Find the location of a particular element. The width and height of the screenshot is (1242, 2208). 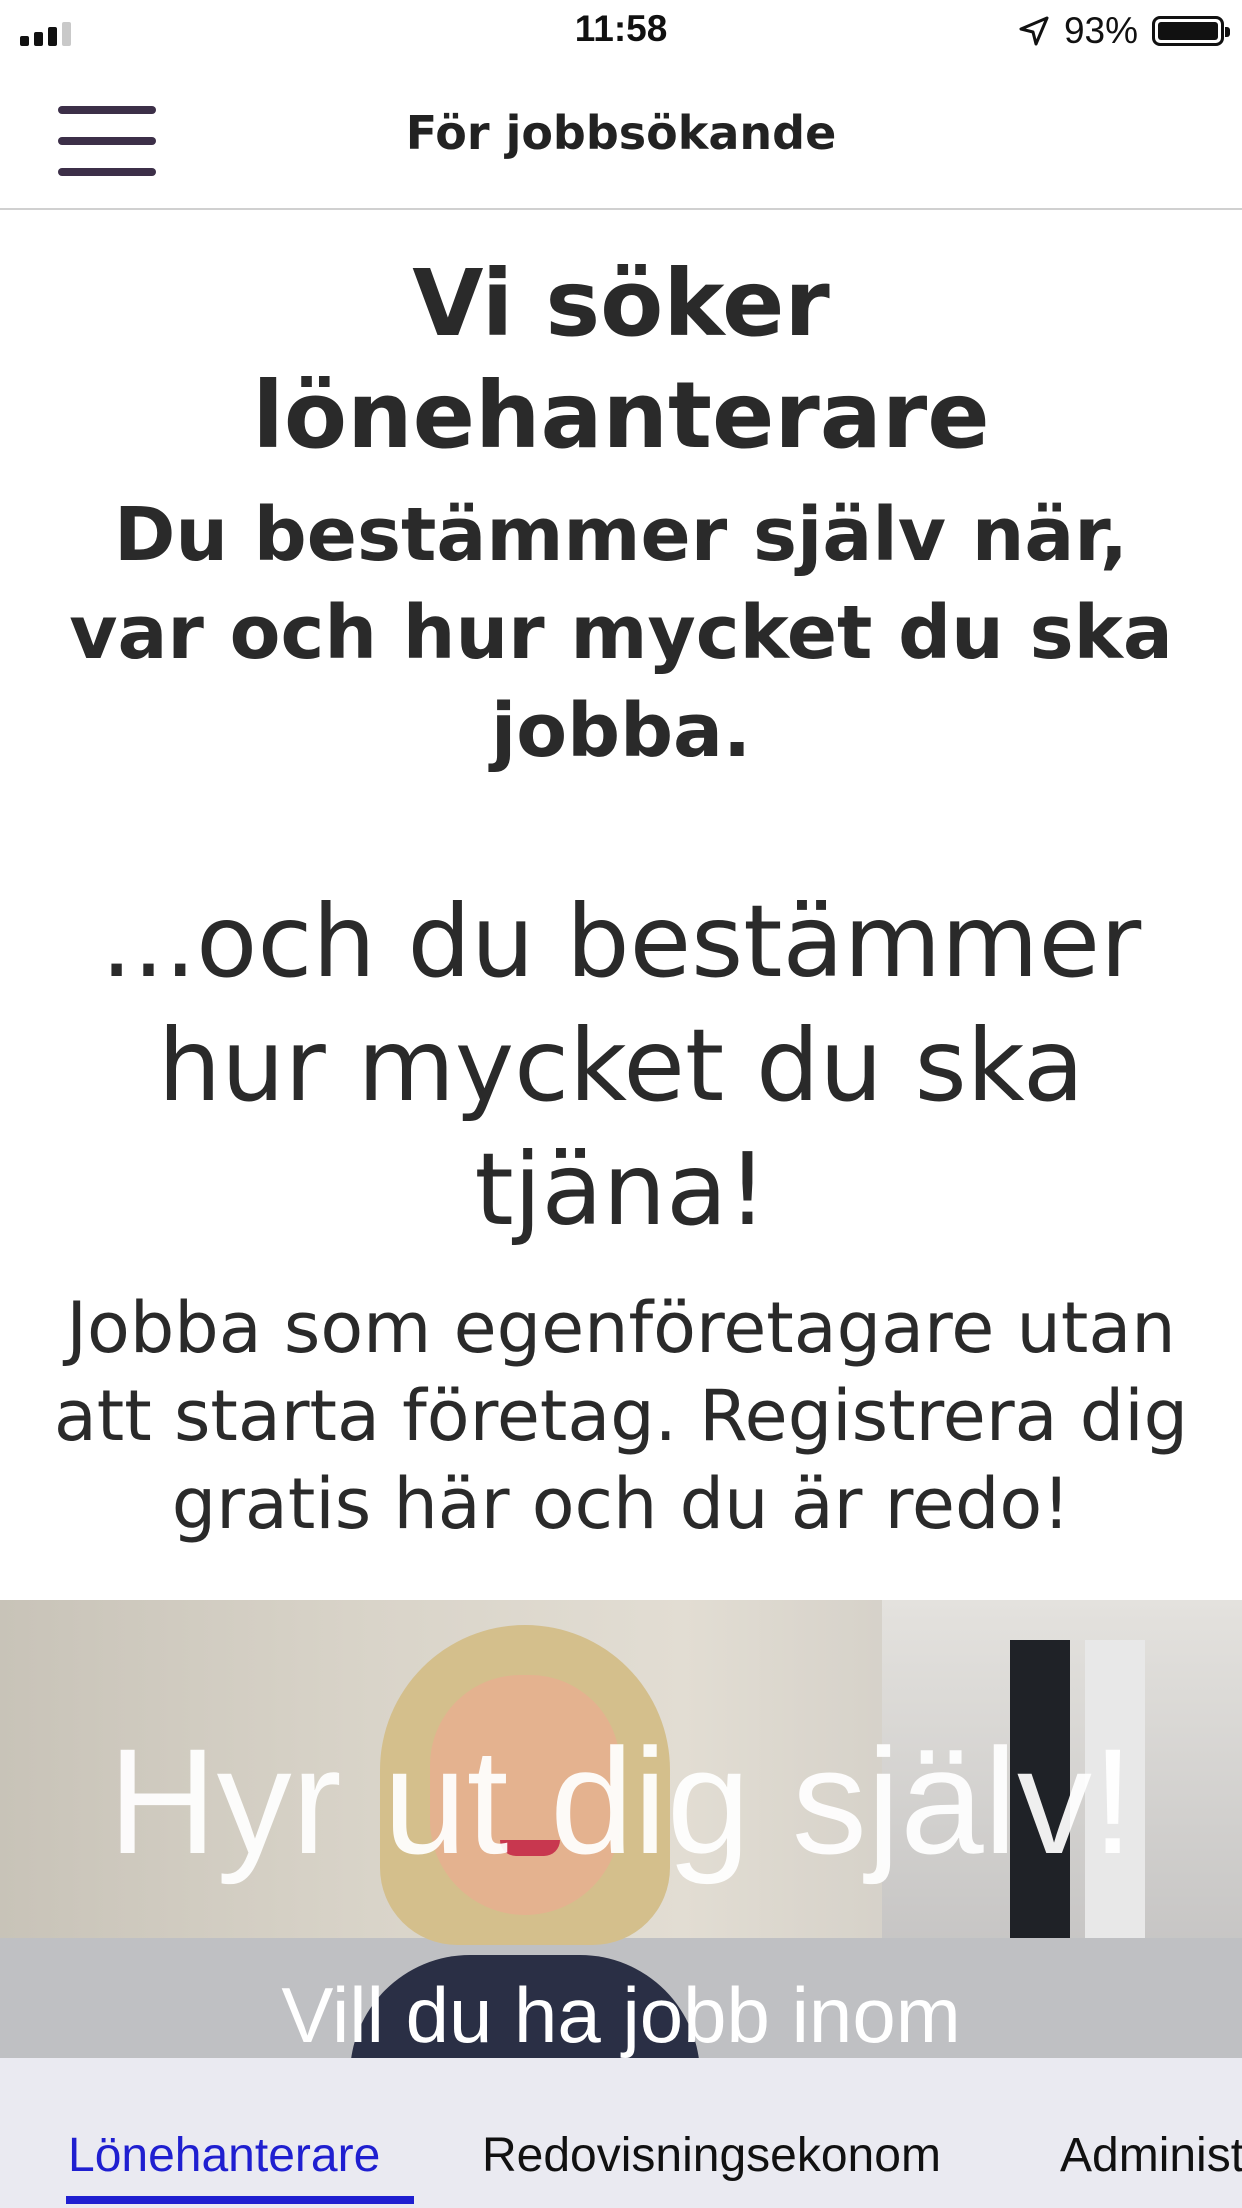

status-bar: 11:58 93% is located at coordinates (621, 34).